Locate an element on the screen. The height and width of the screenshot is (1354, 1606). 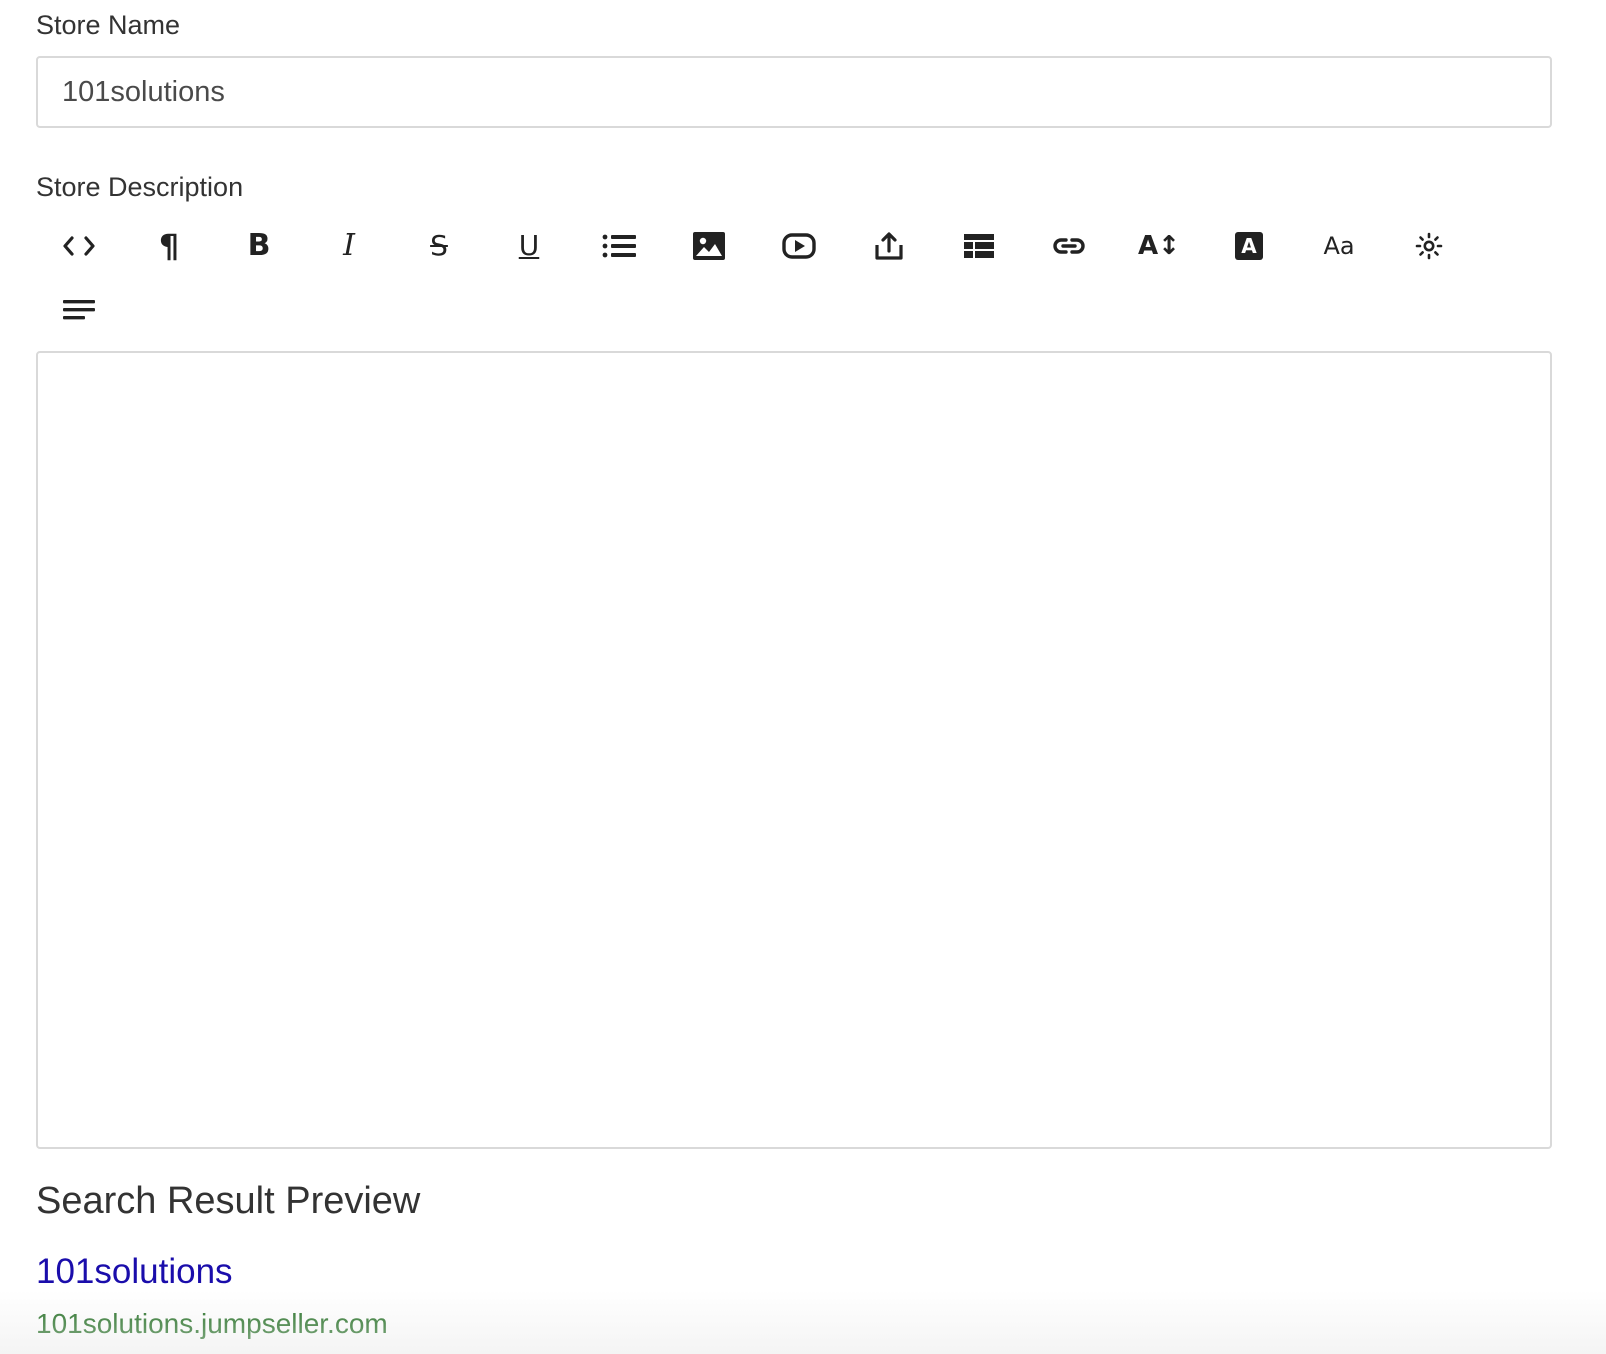
html-code-button is located at coordinates (79, 246).